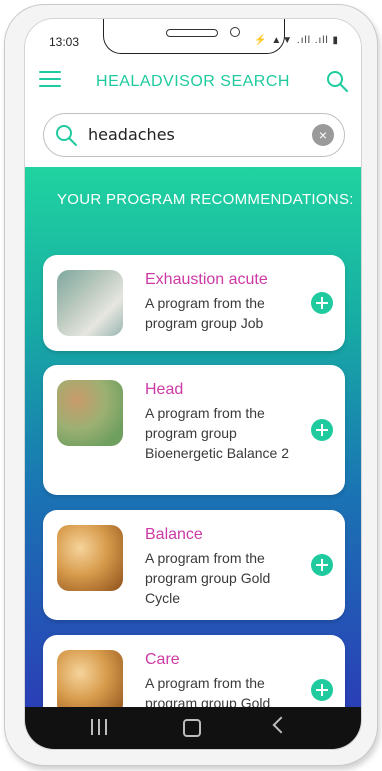 The width and height of the screenshot is (382, 771). I want to click on program-title: Head, so click(164, 389).